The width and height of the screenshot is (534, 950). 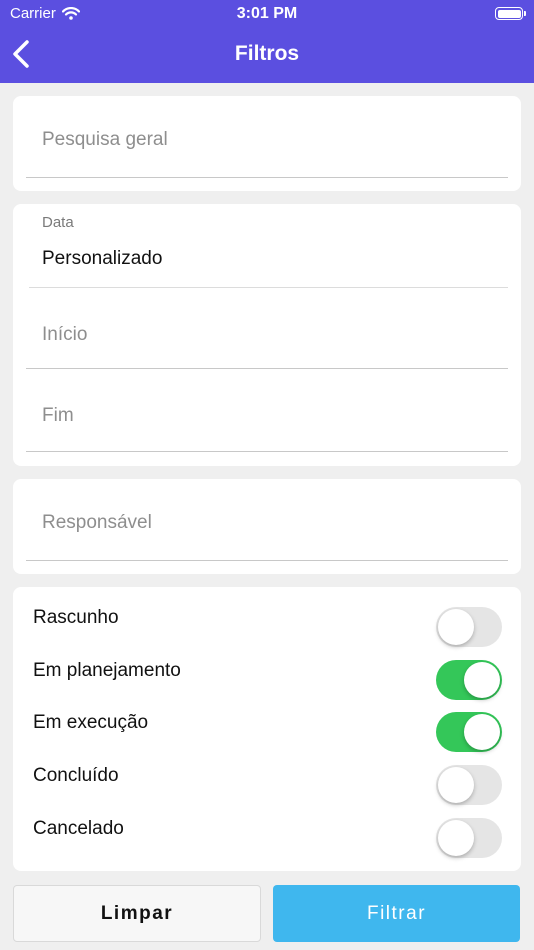 What do you see at coordinates (267, 13) in the screenshot?
I see `status-time: 3:01 PM` at bounding box center [267, 13].